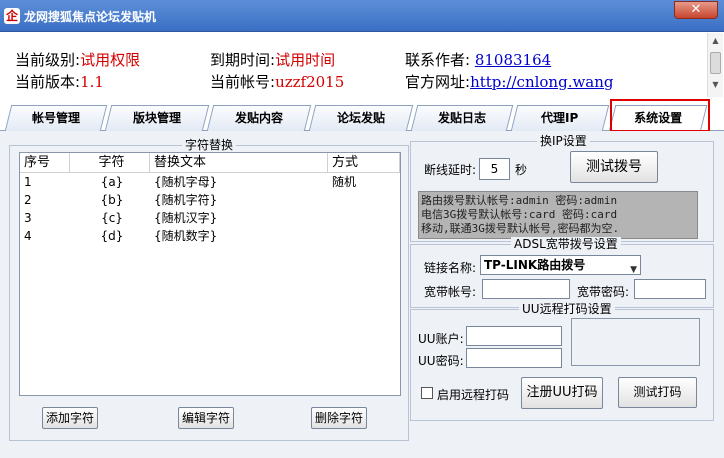 The width and height of the screenshot is (724, 458). I want to click on official-site: 官方网址:http://cnlong.wang, so click(509, 82).